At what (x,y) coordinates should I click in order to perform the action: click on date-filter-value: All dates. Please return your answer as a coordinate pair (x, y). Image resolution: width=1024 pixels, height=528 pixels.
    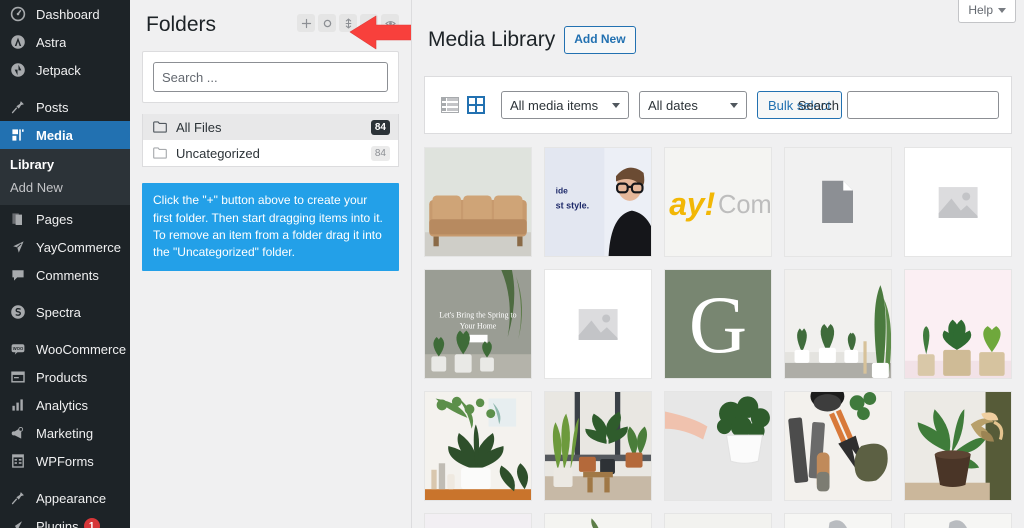
    Looking at the image, I should click on (673, 105).